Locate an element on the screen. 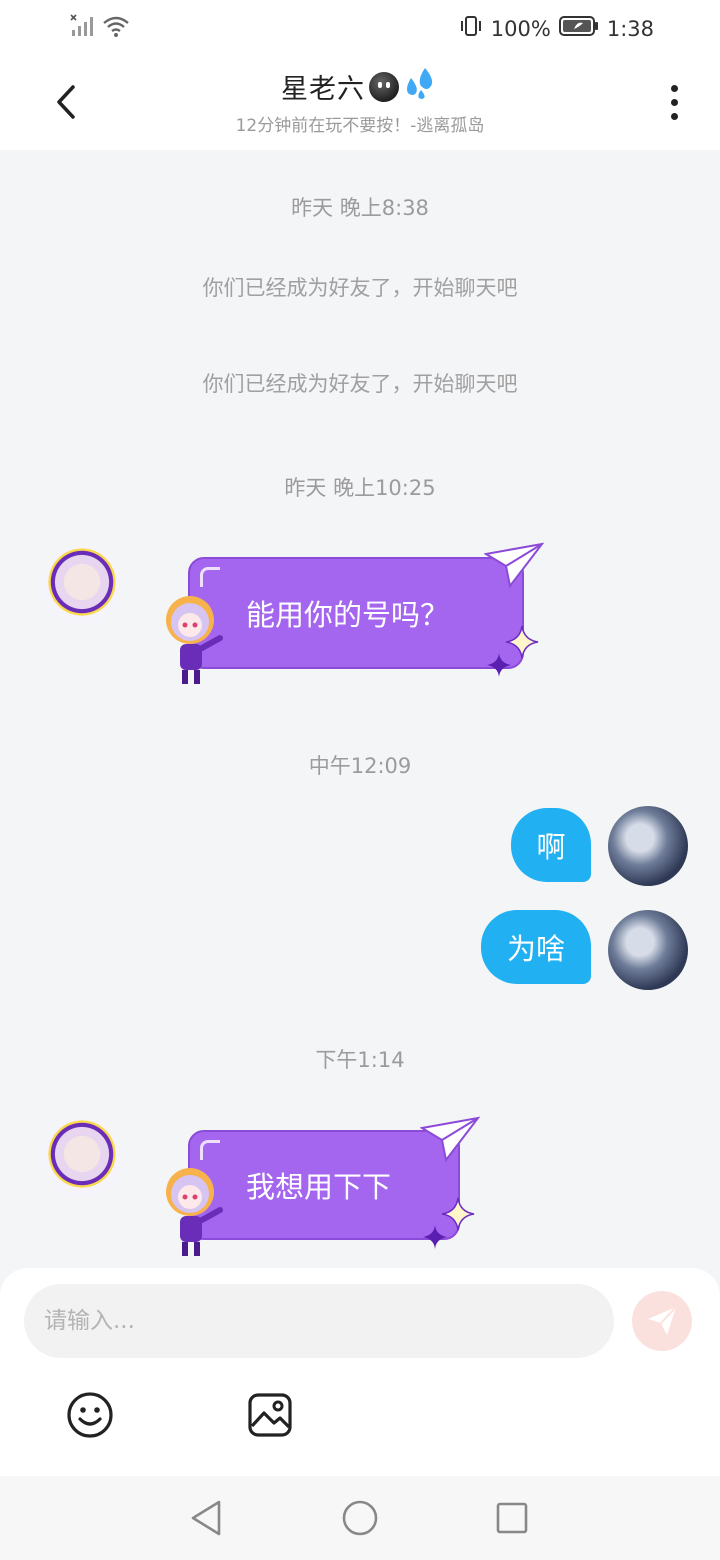  page-title: 星老六 is located at coordinates (360, 86).